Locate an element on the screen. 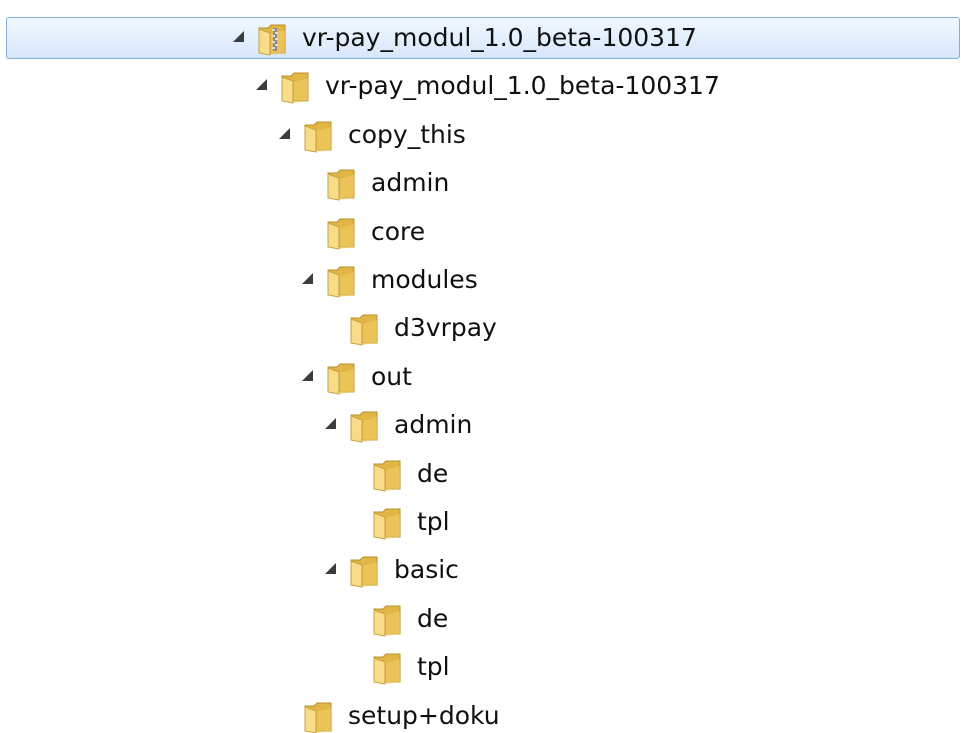 The image size is (961, 733). tree-item-copy-this: copy_this is located at coordinates (480, 135).